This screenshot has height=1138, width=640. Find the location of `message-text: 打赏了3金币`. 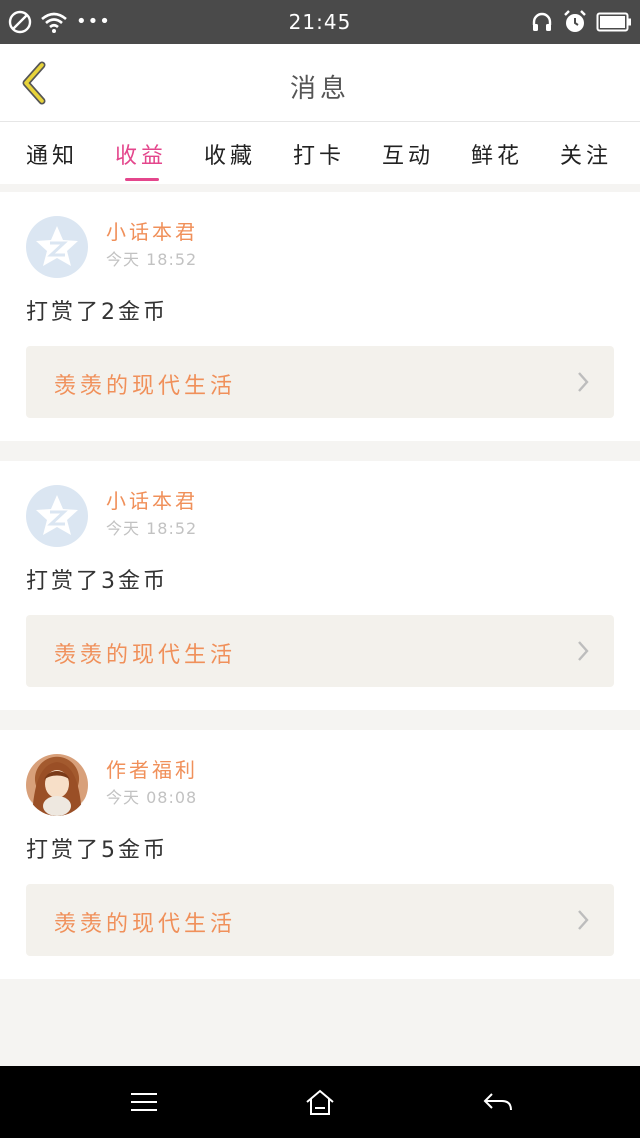

message-text: 打赏了3金币 is located at coordinates (97, 581).